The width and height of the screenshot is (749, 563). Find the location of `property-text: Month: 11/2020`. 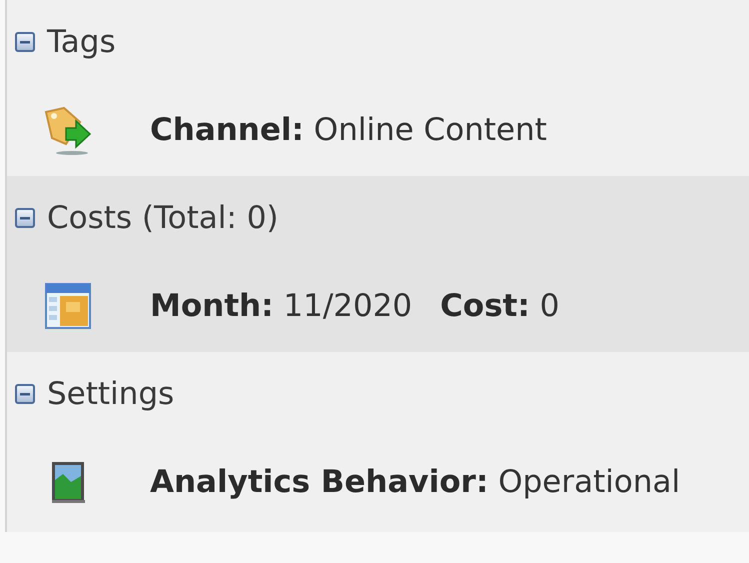

property-text: Month: 11/2020 is located at coordinates (281, 306).